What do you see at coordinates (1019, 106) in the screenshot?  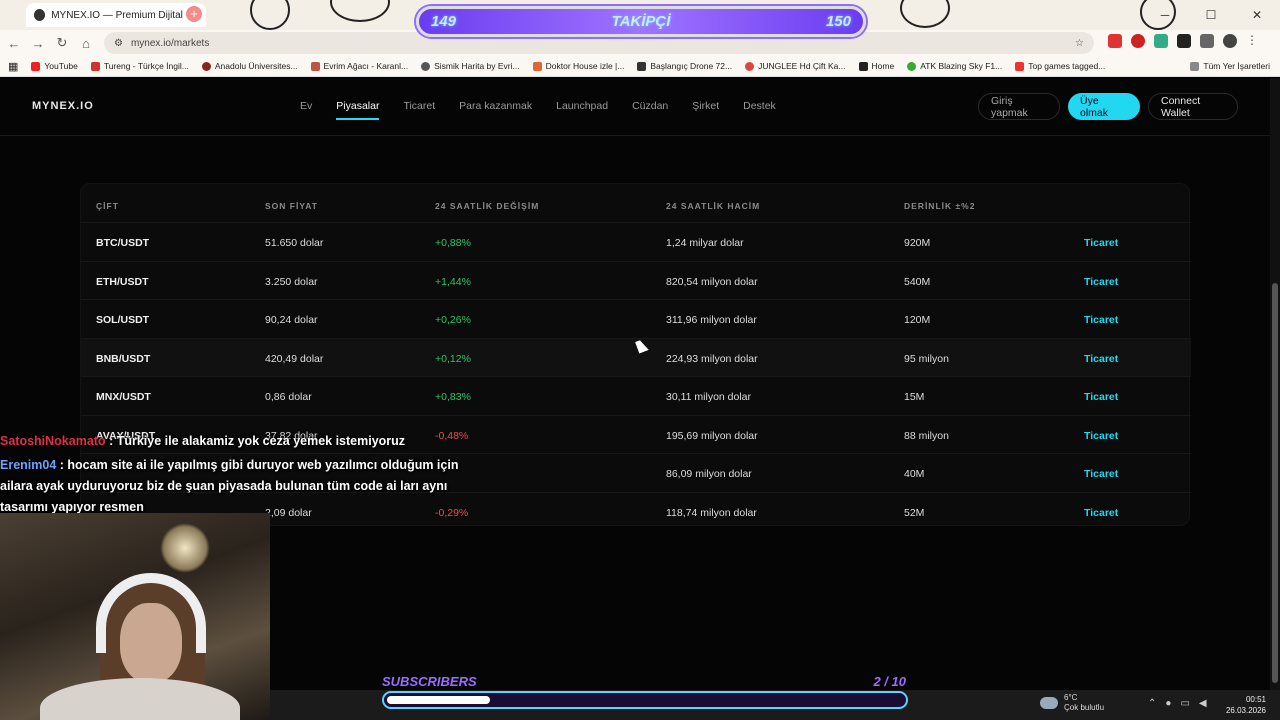 I see `login-button: Giriş yapmak` at bounding box center [1019, 106].